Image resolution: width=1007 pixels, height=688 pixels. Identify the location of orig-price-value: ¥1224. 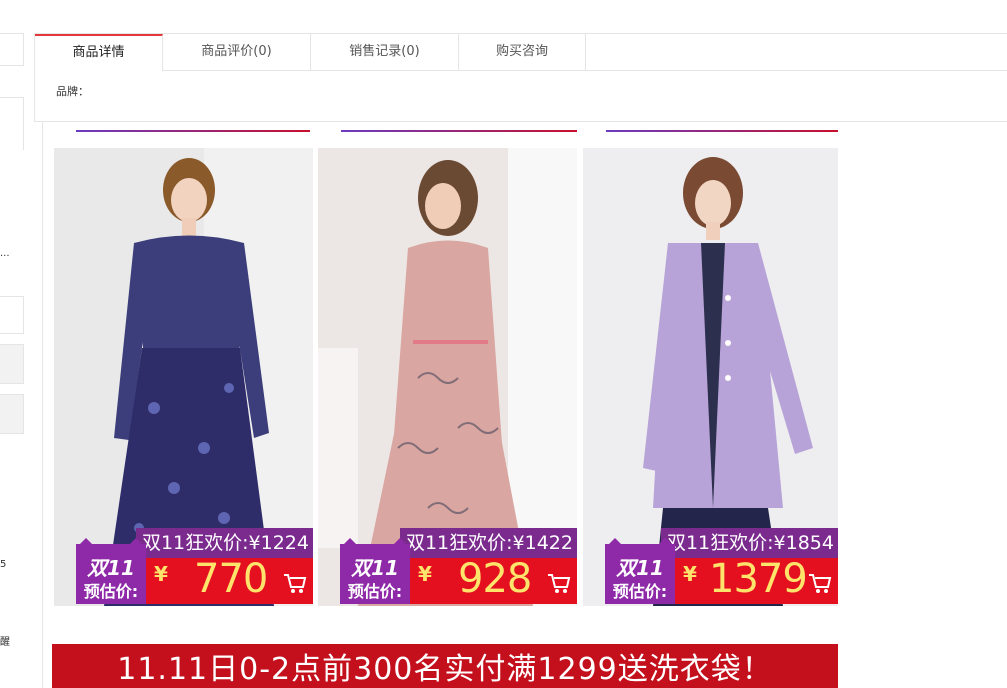
(278, 543).